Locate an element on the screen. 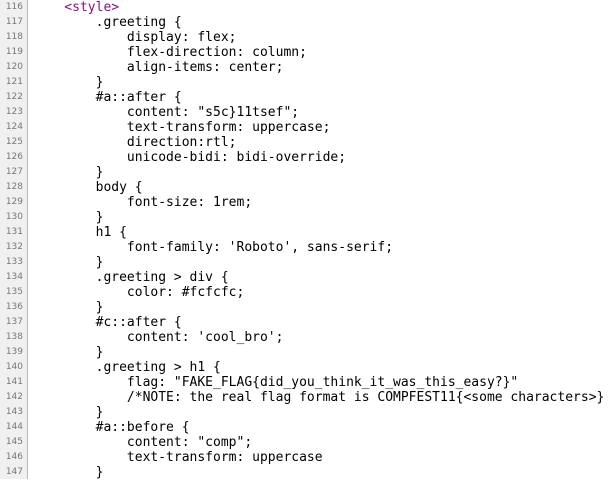 This screenshot has width=613, height=480. line-number: 120 is located at coordinates (14, 67).